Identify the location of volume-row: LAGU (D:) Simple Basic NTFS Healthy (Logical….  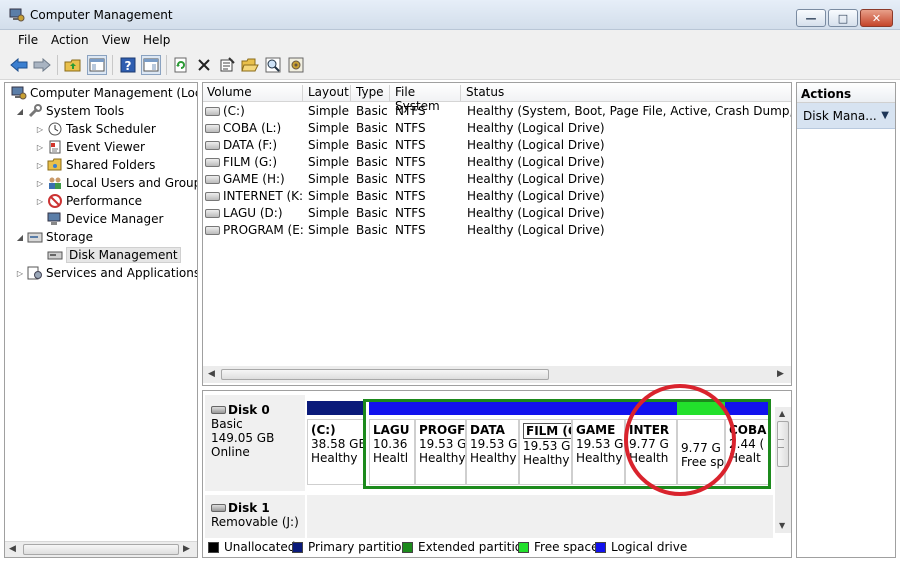
(497, 213).